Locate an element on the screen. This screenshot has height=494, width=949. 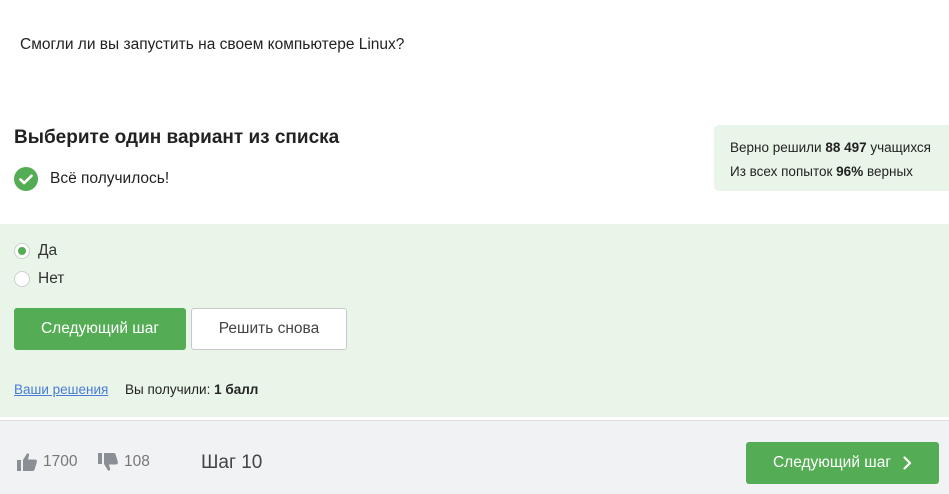
score-value: 1 балл is located at coordinates (236, 389).